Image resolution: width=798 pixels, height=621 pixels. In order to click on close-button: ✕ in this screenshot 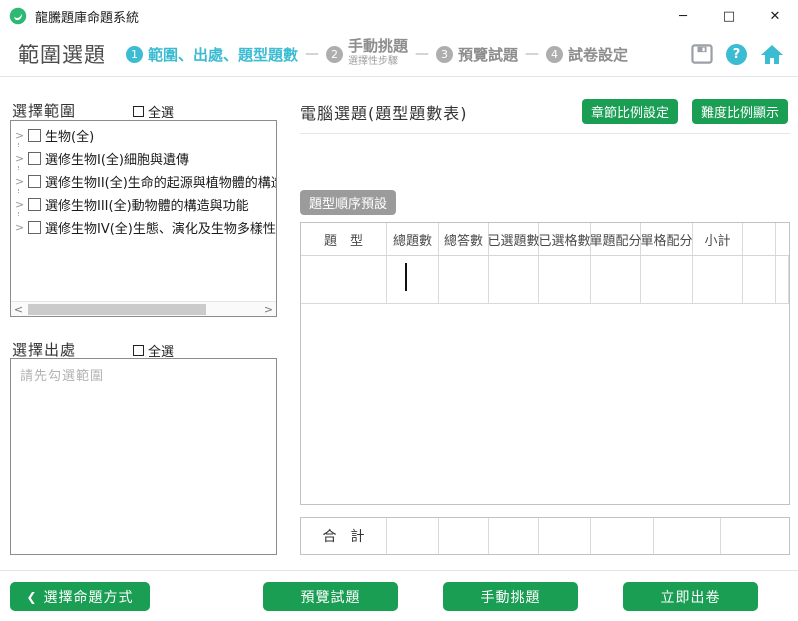, I will do `click(775, 16)`.